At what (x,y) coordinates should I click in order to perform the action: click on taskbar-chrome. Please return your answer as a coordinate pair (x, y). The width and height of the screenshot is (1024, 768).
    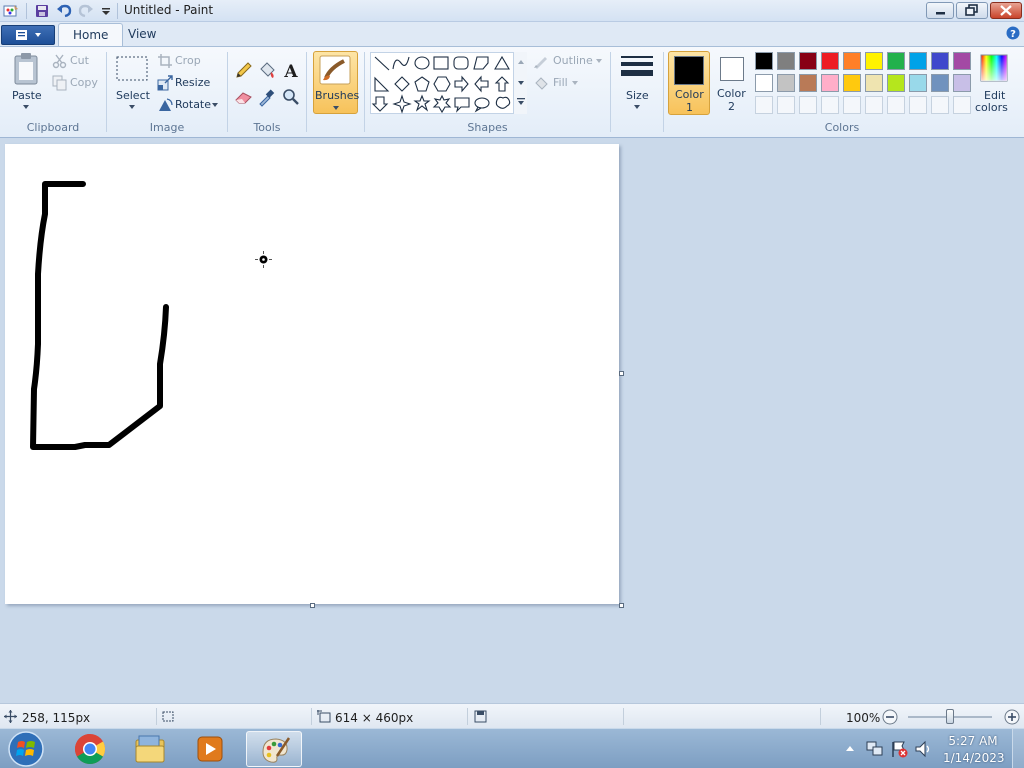
    Looking at the image, I should click on (90, 749).